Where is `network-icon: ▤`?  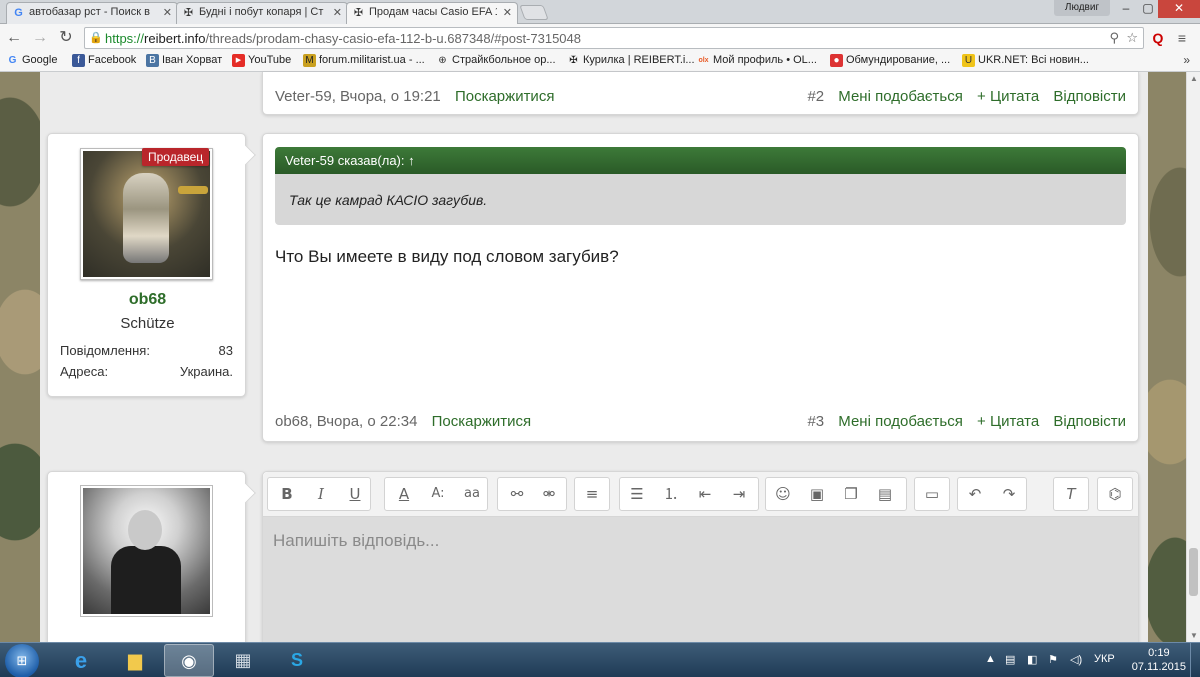 network-icon: ▤ is located at coordinates (1010, 659).